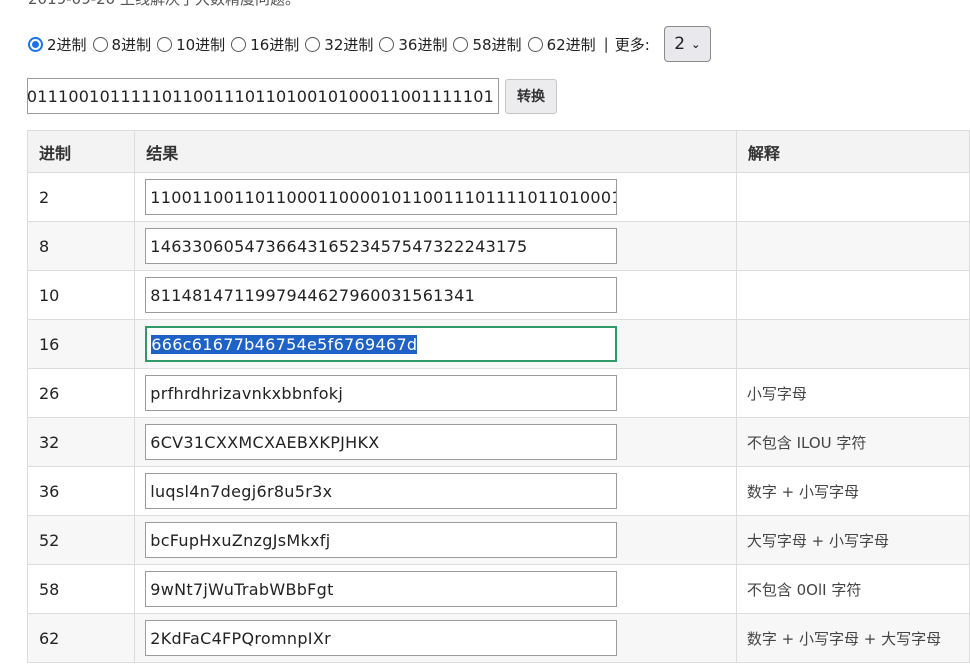 The height and width of the screenshot is (668, 970). What do you see at coordinates (531, 96) in the screenshot?
I see `convert-button: 转换` at bounding box center [531, 96].